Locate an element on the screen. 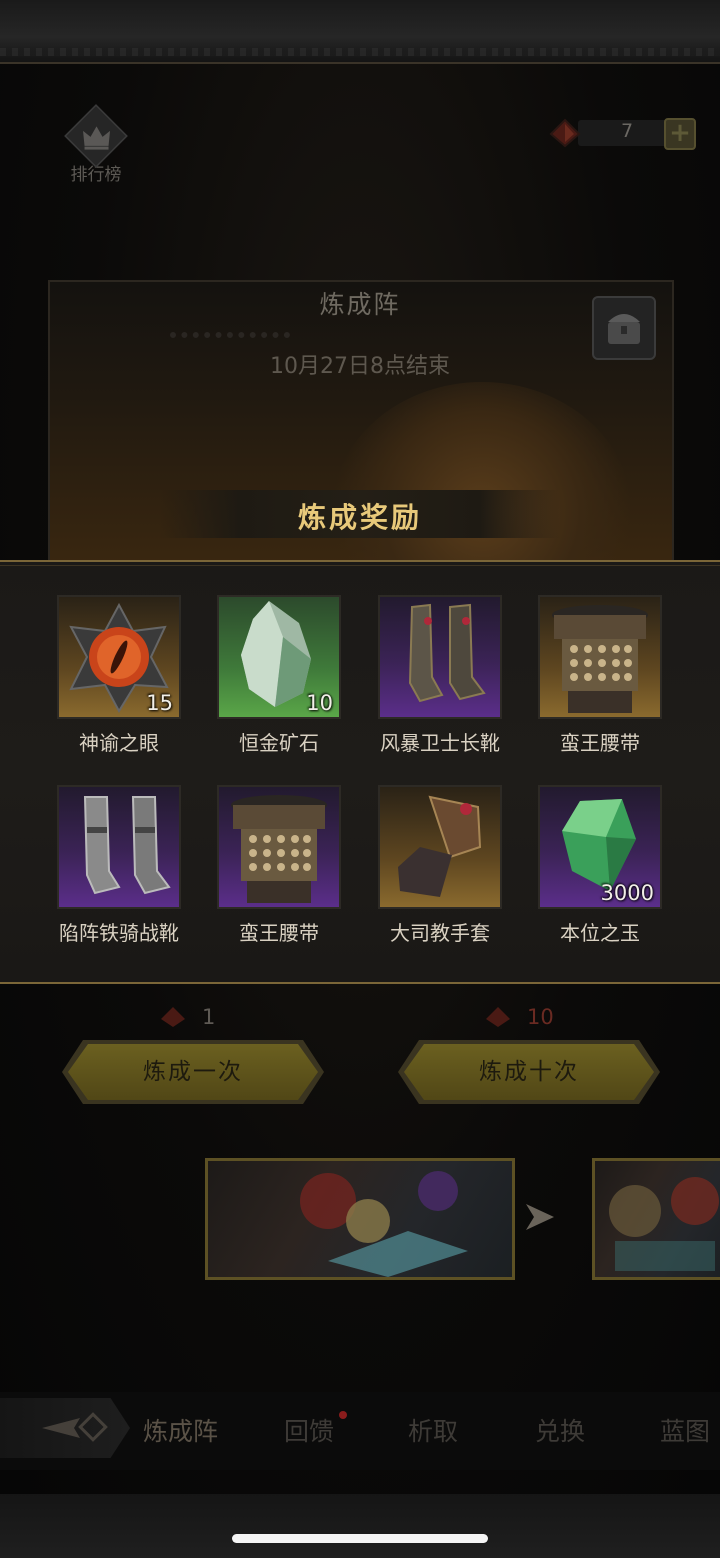 The height and width of the screenshot is (1558, 720). cost-ten-value: 10 is located at coordinates (540, 1017).